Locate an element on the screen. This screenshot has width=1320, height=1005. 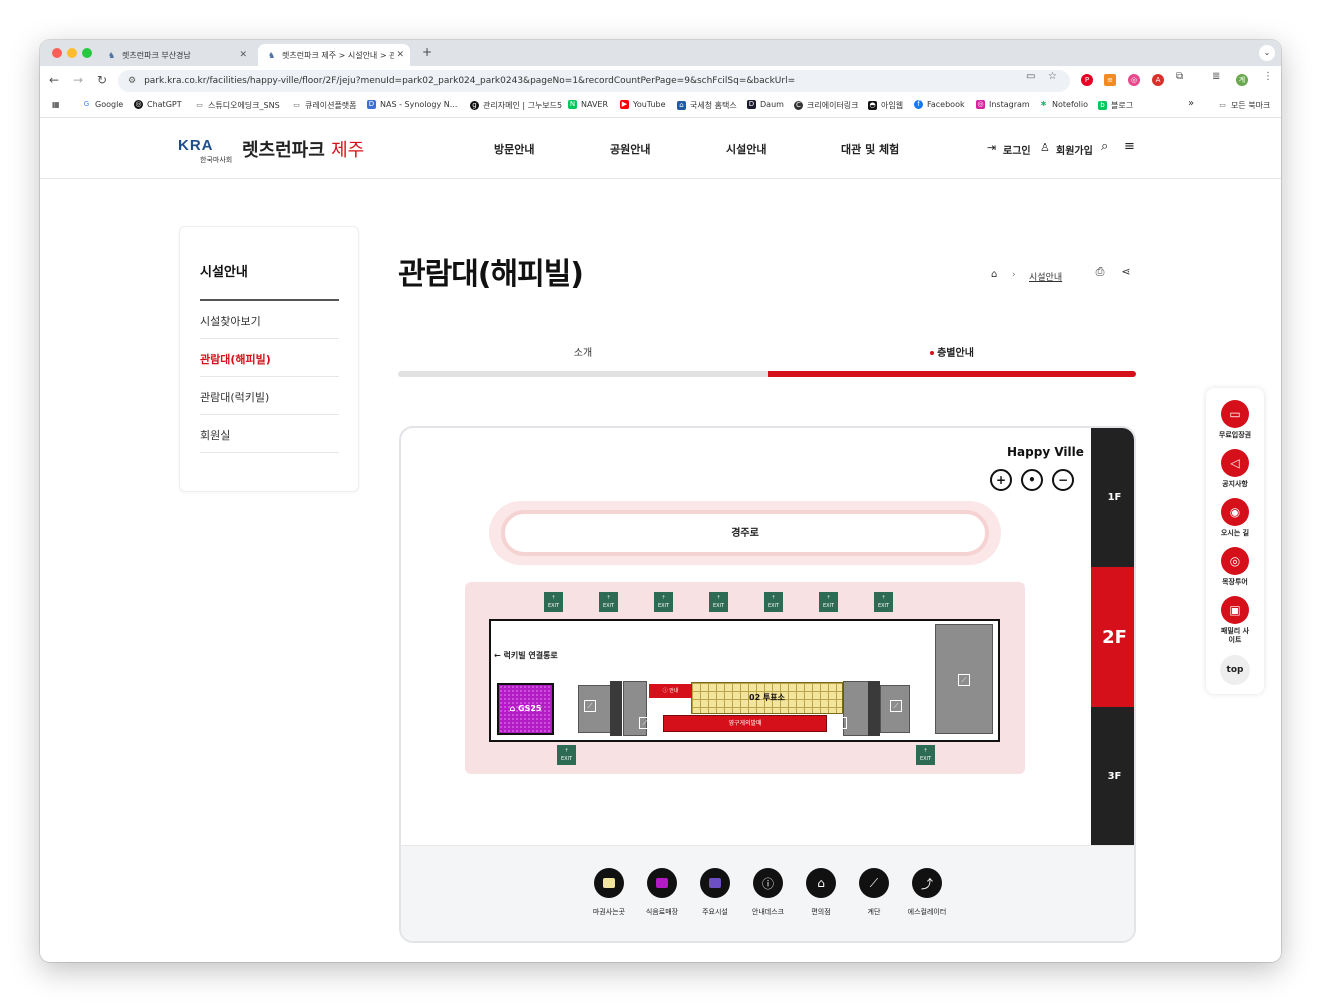
floor-2f-button: 2F is located at coordinates (1112, 637).